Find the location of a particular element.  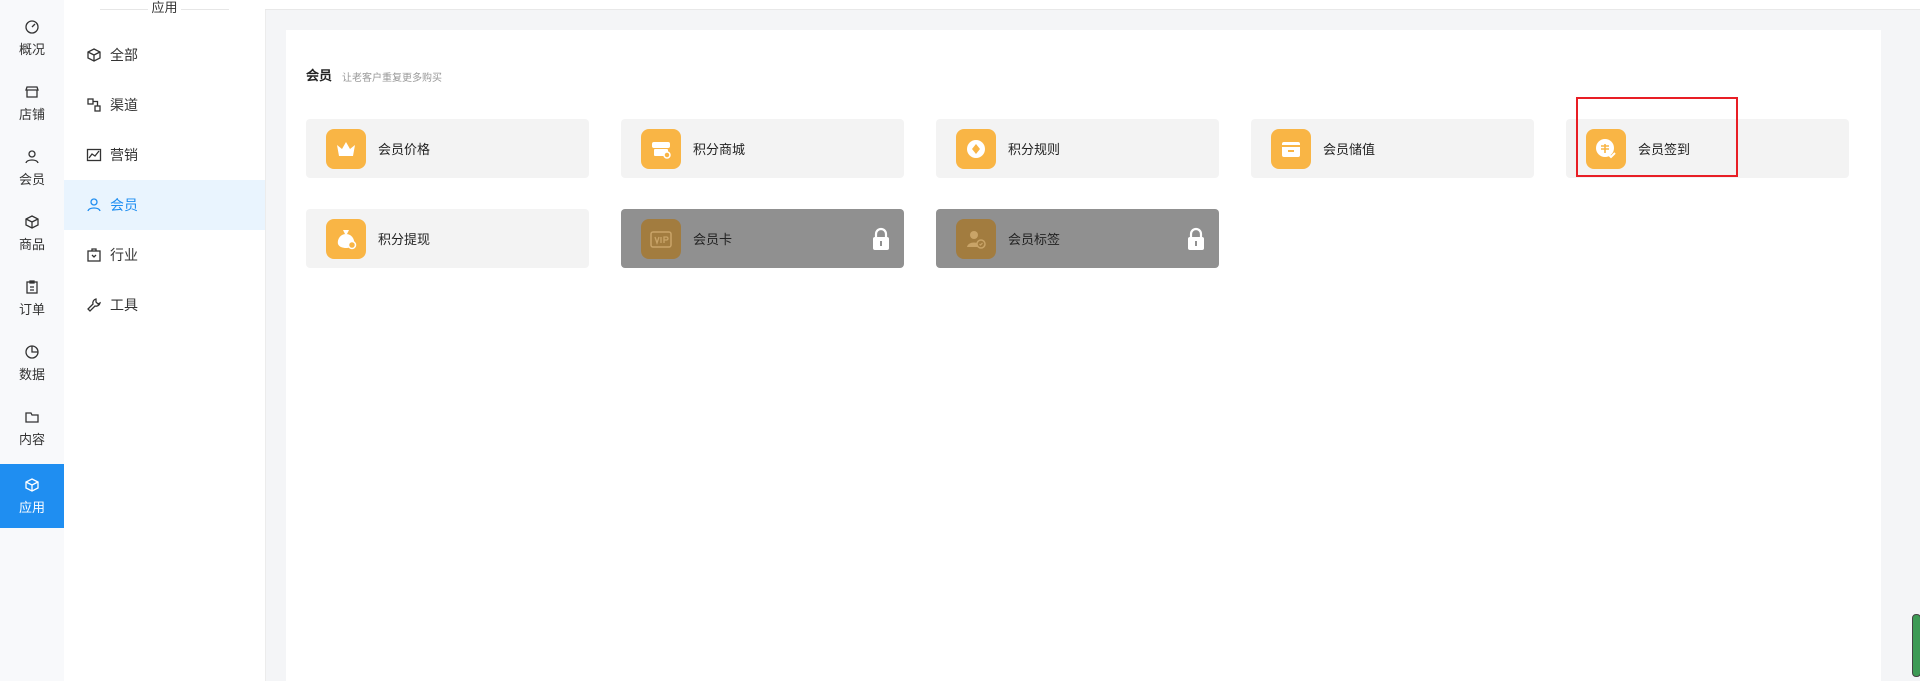

submenu-item-marketing: 营销 is located at coordinates (164, 155).